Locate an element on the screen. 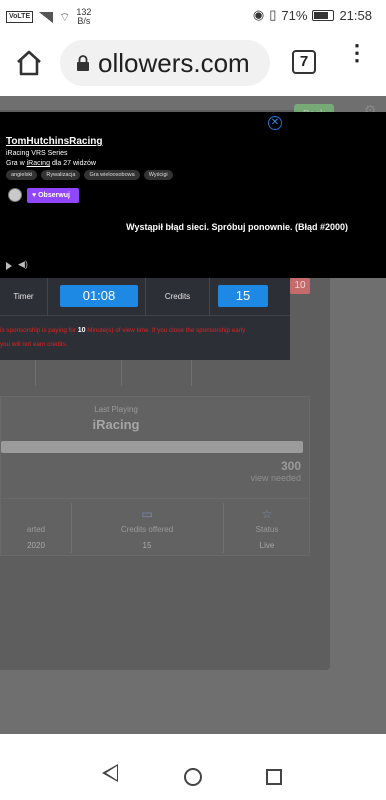 This screenshot has width=386, height=800. views-progress-bar is located at coordinates (152, 447).